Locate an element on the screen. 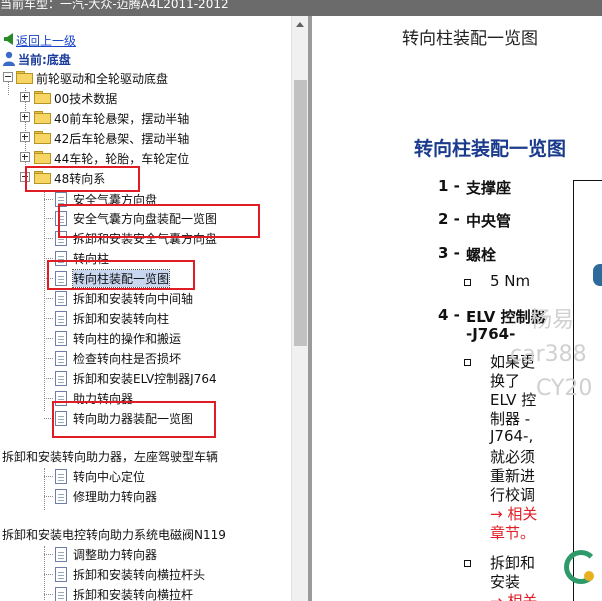 The height and width of the screenshot is (601, 602). tree-folder-label: 42后车轮悬架、摆动半轴 is located at coordinates (122, 139).